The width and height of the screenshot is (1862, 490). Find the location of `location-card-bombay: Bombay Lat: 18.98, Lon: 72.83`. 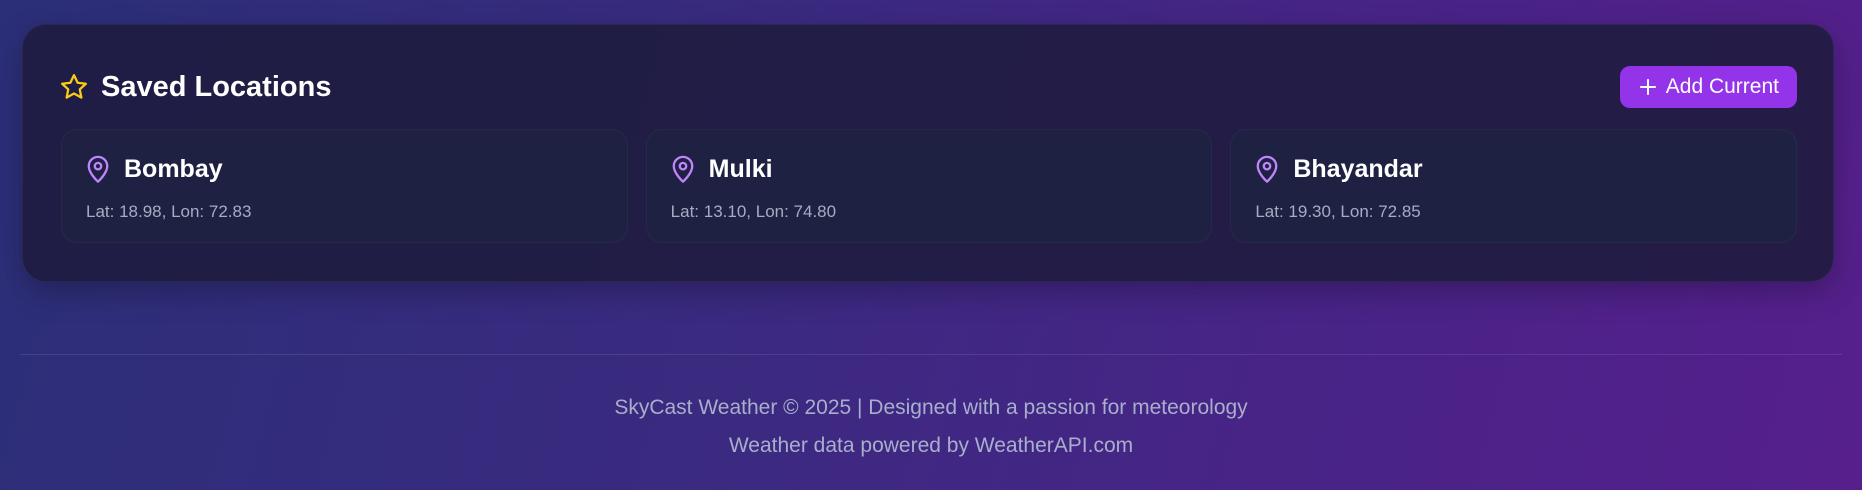

location-card-bombay: Bombay Lat: 18.98, Lon: 72.83 is located at coordinates (344, 186).